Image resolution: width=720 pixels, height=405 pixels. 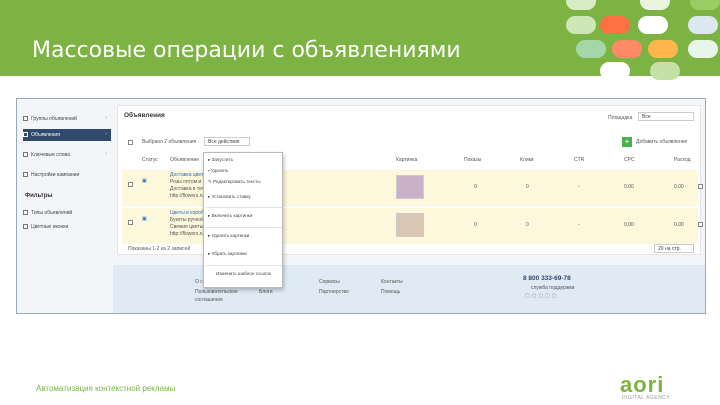 I want to click on brand-logo-sub: DIGITAL AGENCY, so click(x=646, y=398).